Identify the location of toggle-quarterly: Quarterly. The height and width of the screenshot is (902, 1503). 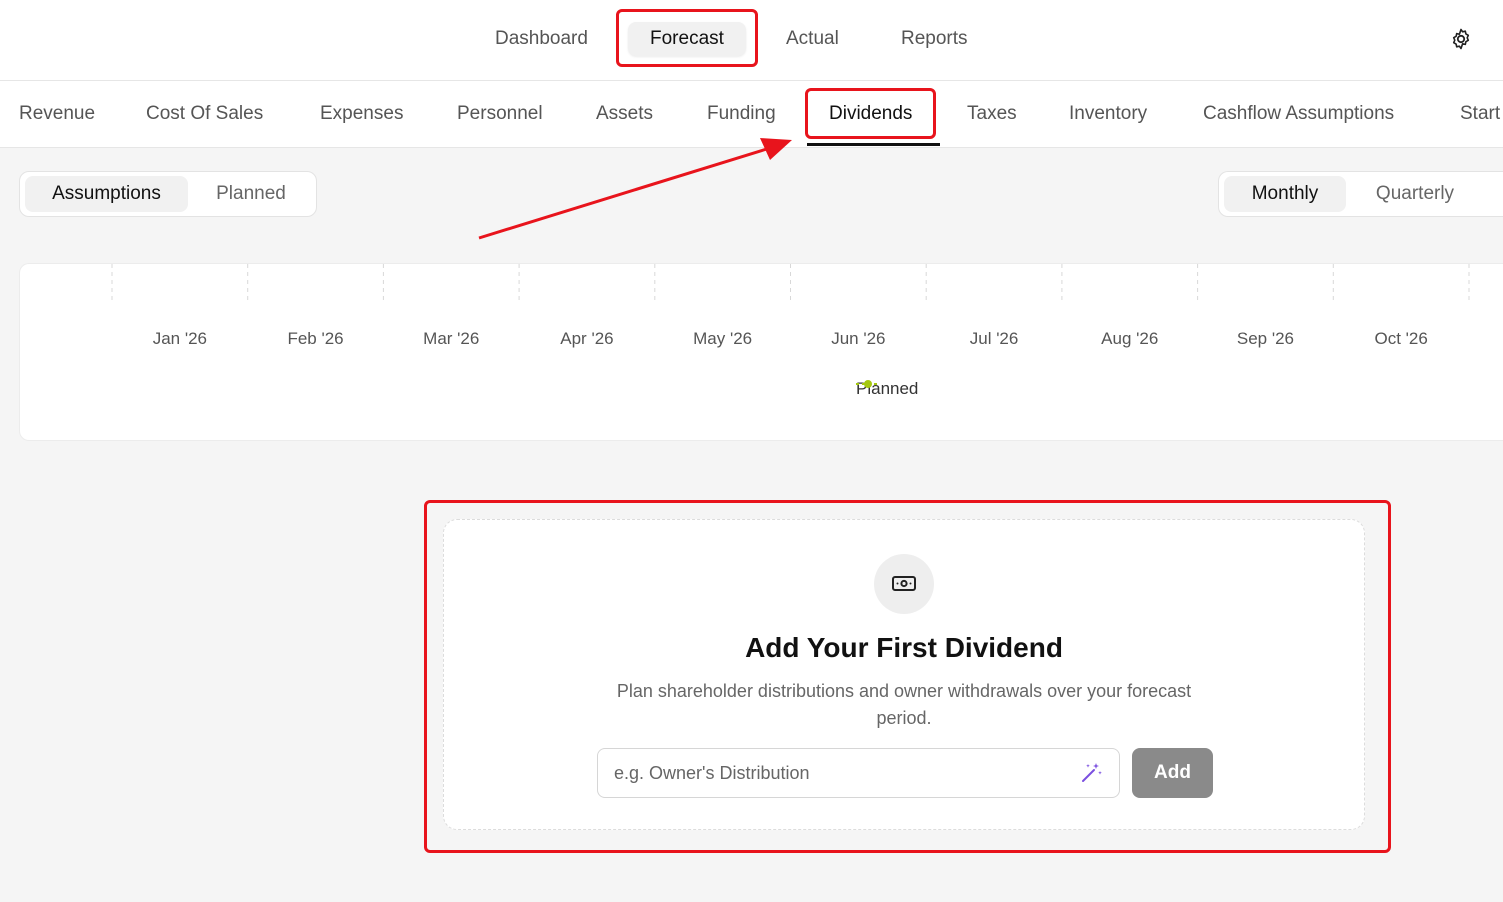
(1415, 194).